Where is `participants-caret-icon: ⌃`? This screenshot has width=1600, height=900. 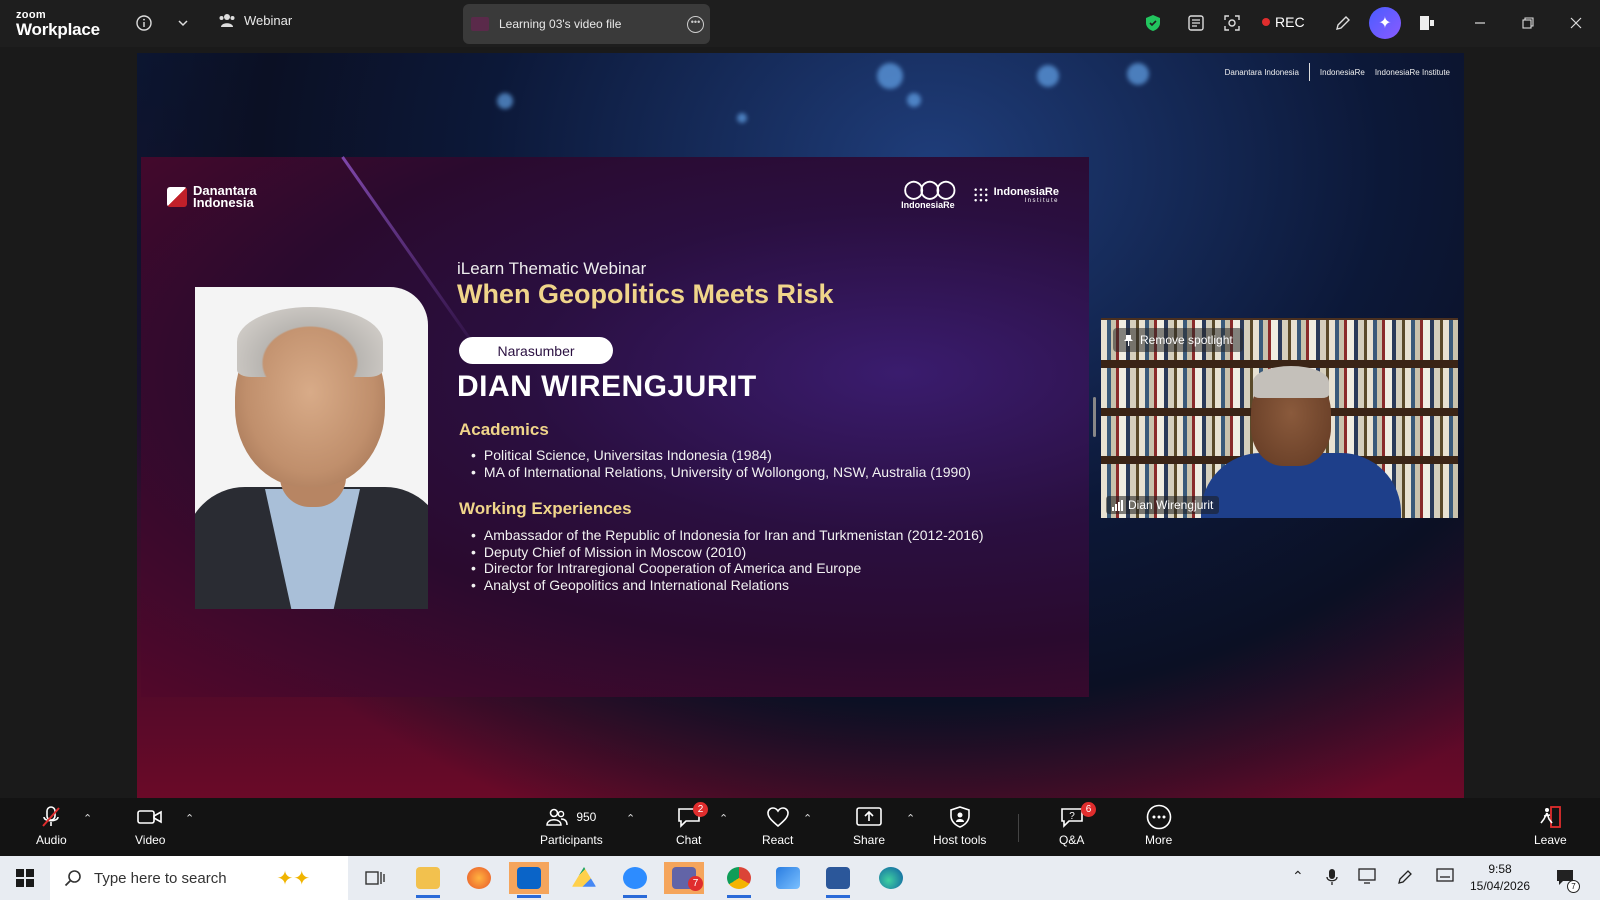
participants-caret-icon: ⌃ is located at coordinates (630, 818).